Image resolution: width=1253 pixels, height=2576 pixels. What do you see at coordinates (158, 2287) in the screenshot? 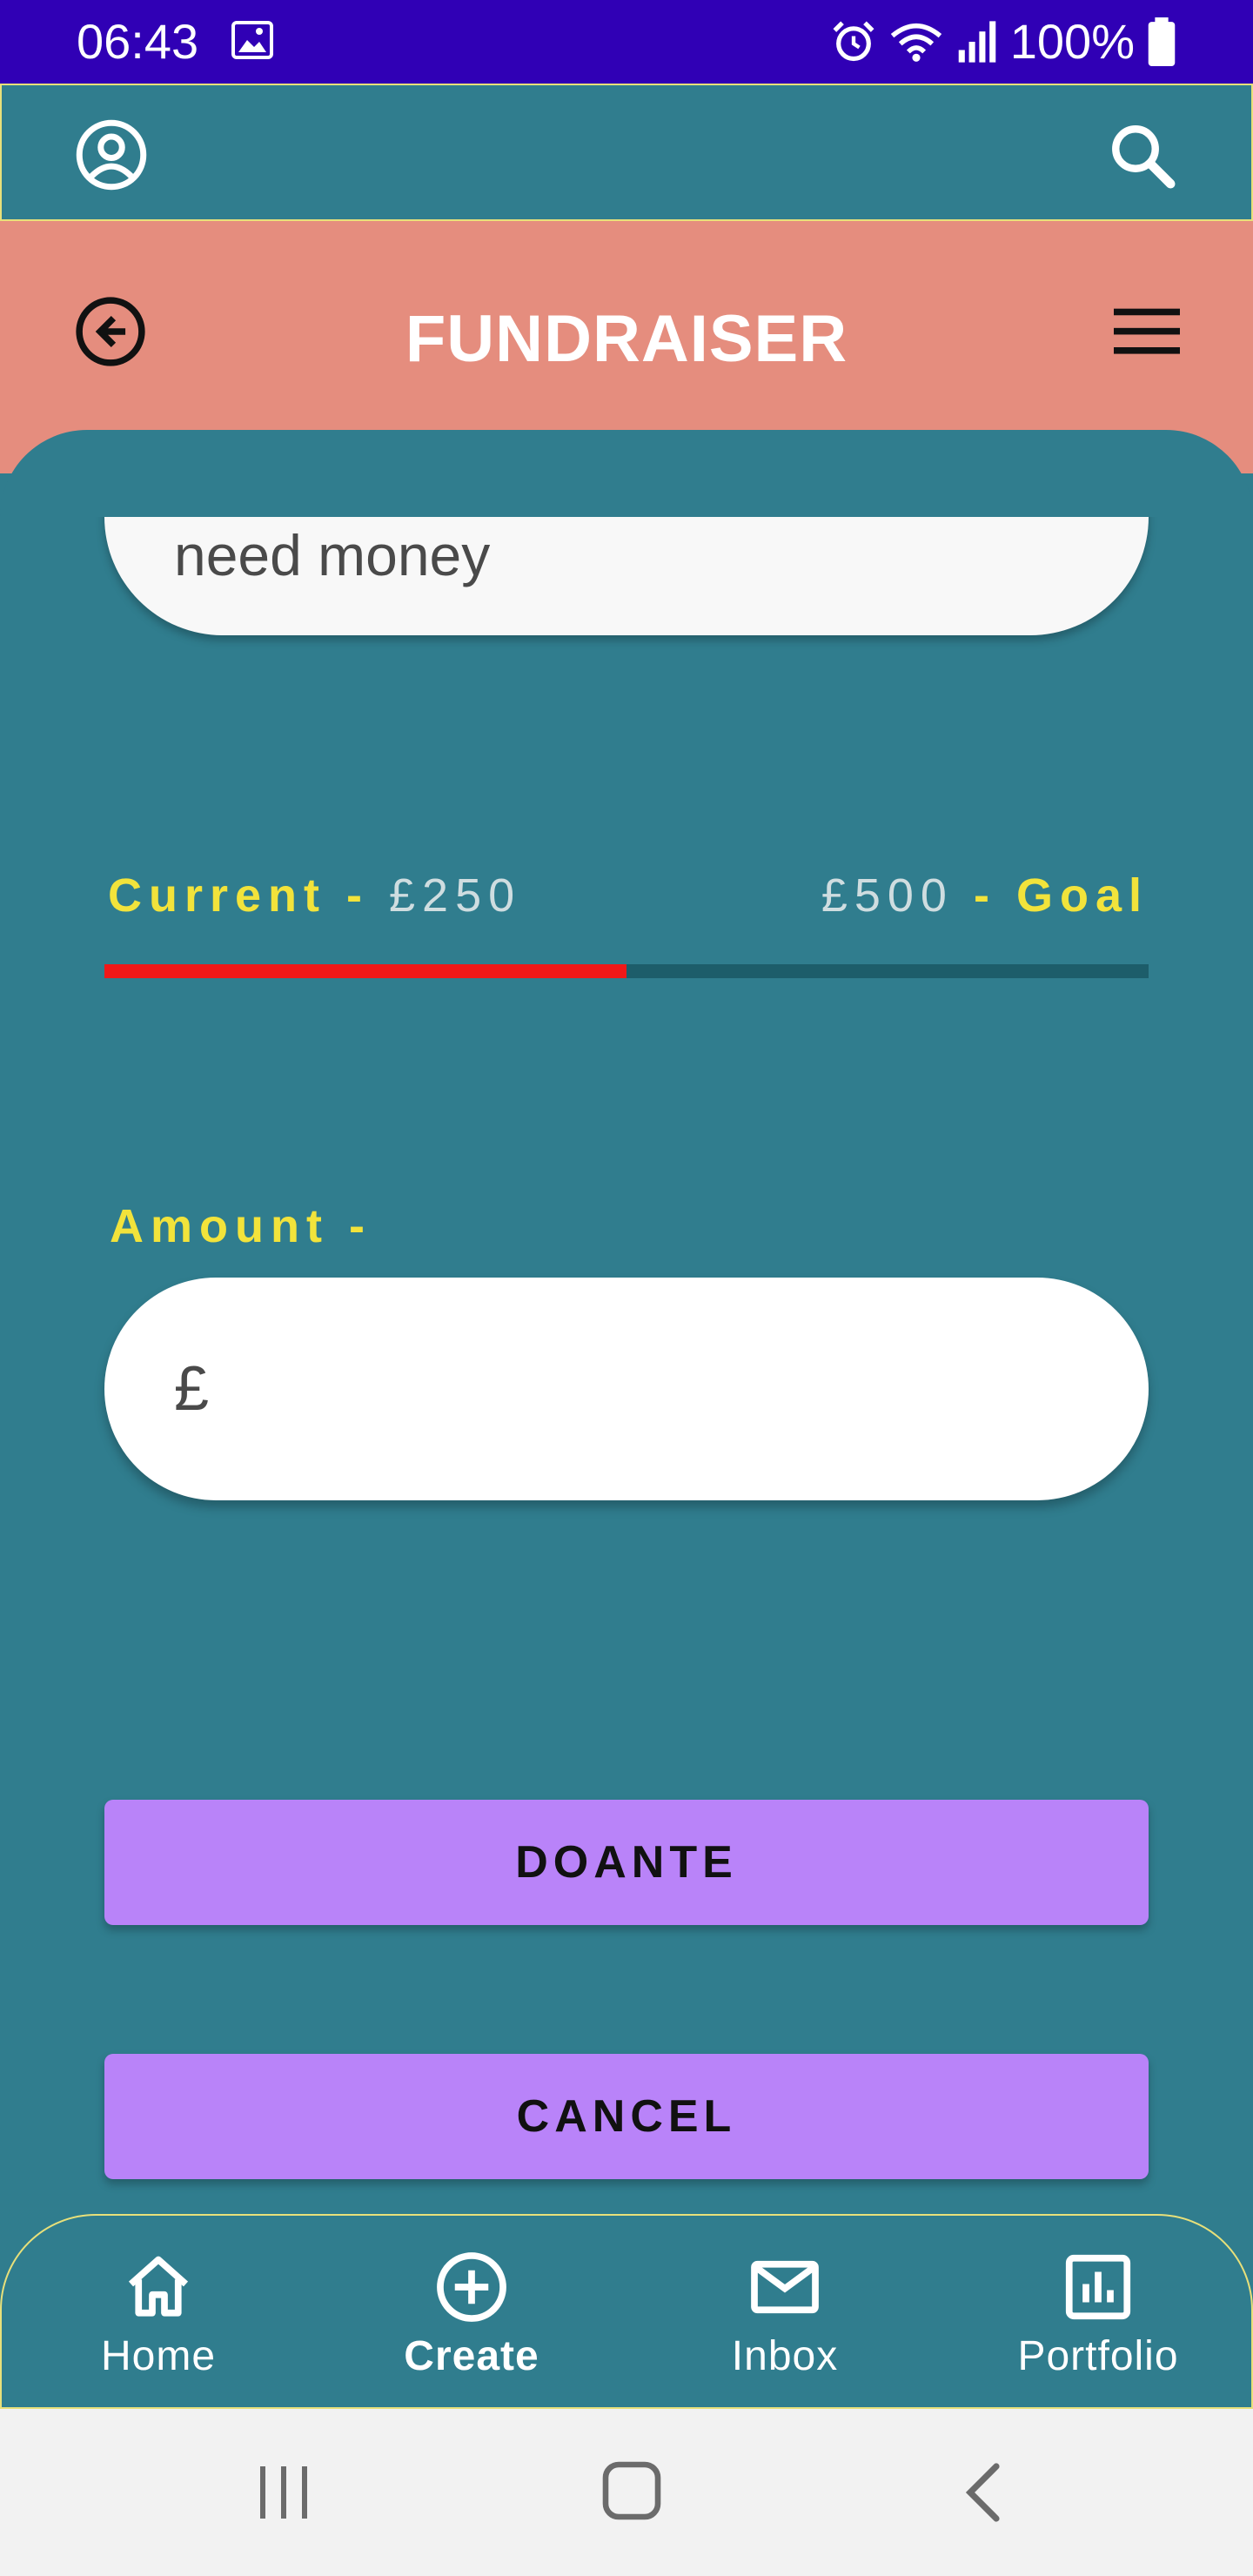
I see `home-icon` at bounding box center [158, 2287].